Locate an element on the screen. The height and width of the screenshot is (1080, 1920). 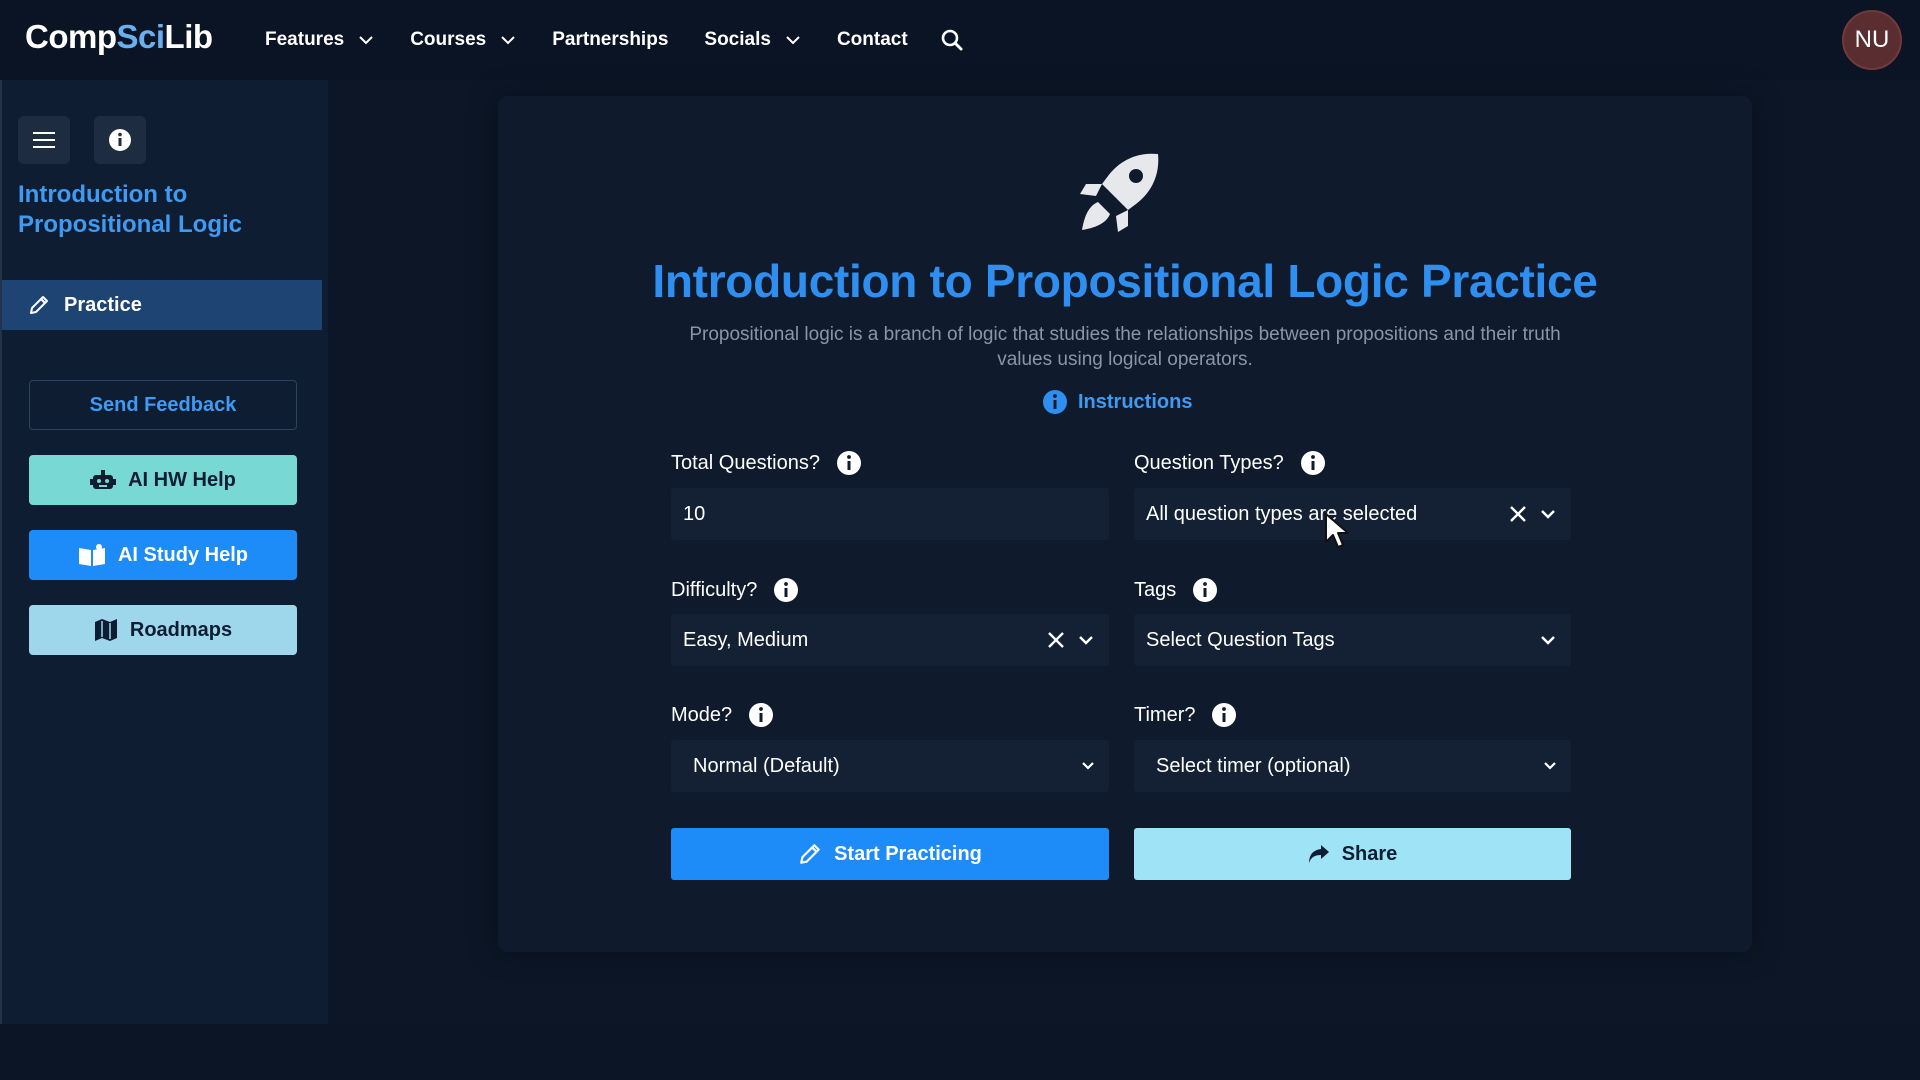
nav-features: Features is located at coordinates (319, 40).